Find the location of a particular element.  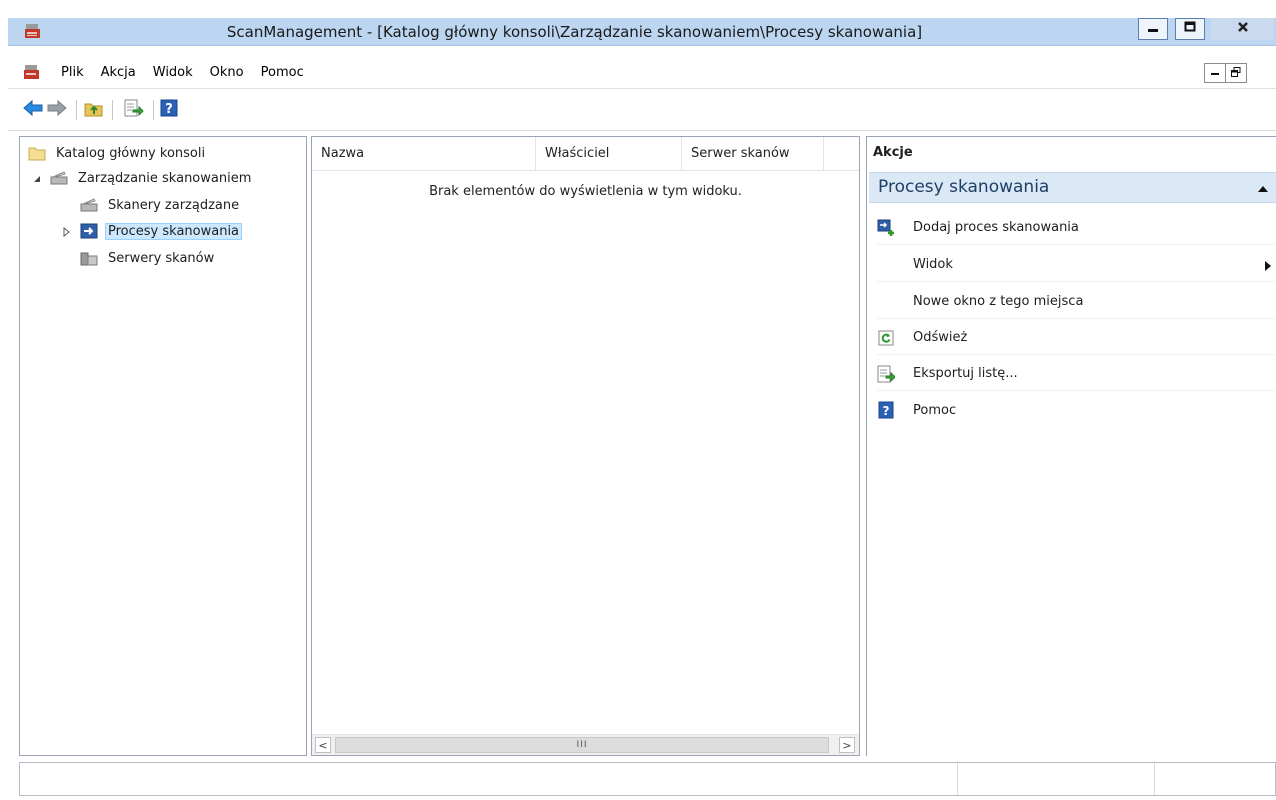

child-window-controls is located at coordinates (1225, 73).